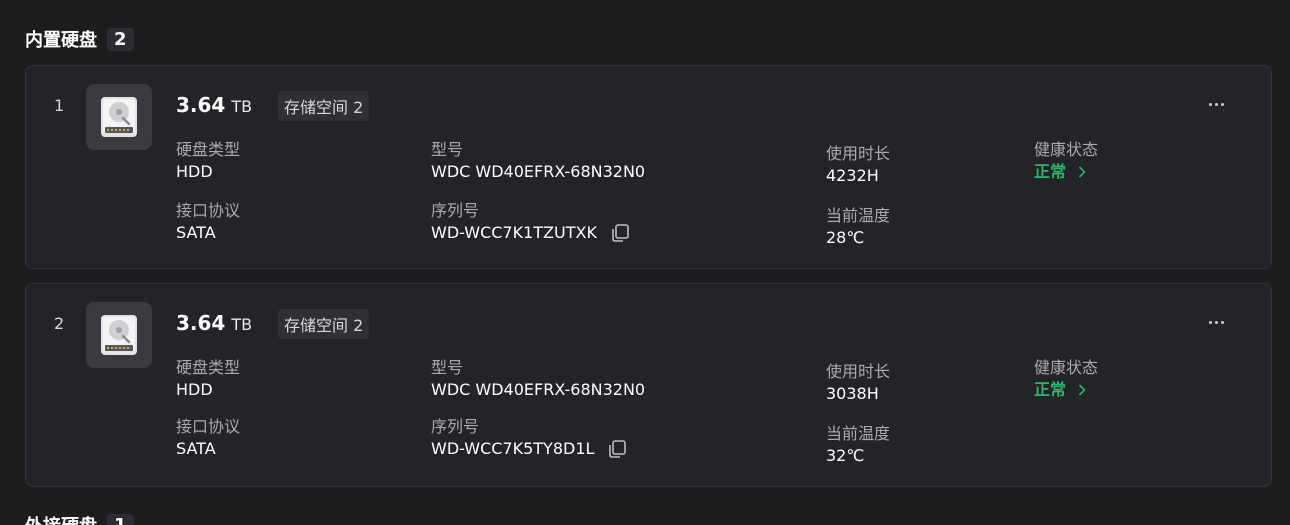 The width and height of the screenshot is (1290, 525). What do you see at coordinates (858, 445) in the screenshot?
I see `temperature-field: 当前温度 32℃` at bounding box center [858, 445].